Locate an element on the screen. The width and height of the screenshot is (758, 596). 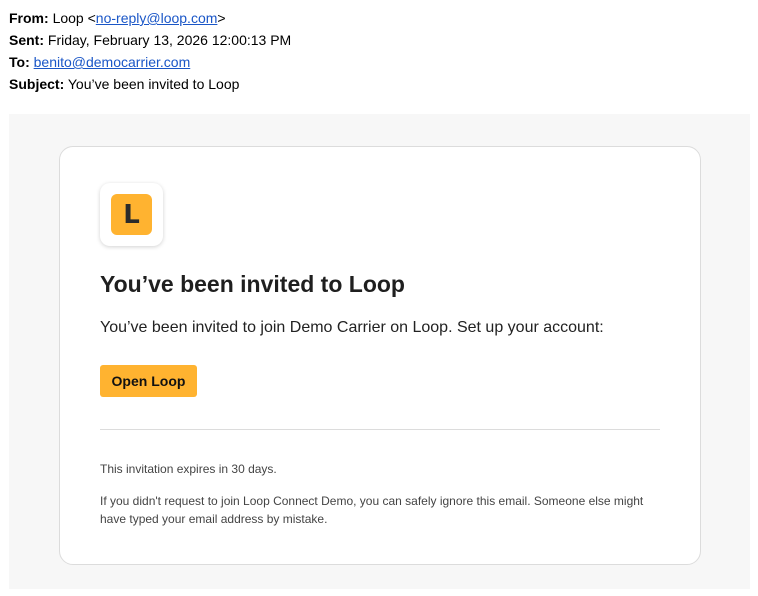
from-open-bracket: < is located at coordinates (91, 18).